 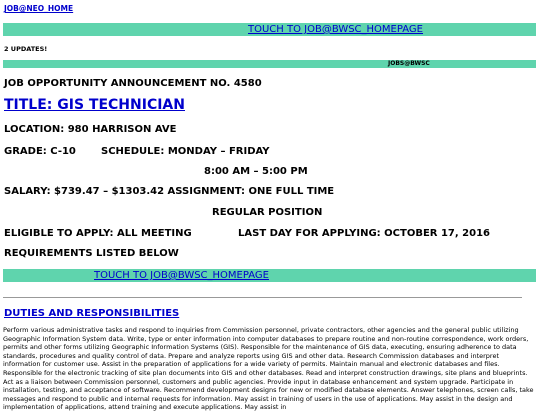 I want to click on grade-text: GRADE: C-10, so click(x=40, y=151).